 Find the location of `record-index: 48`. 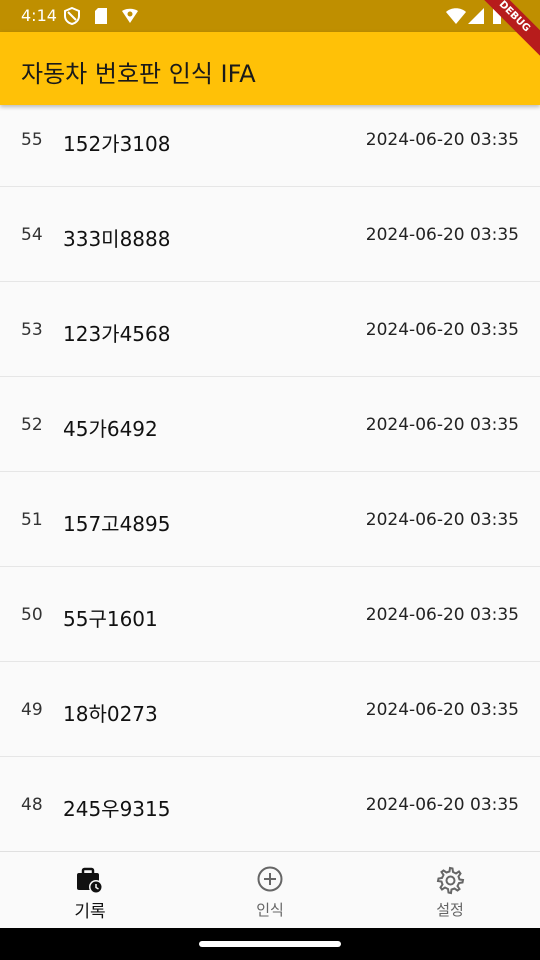

record-index: 48 is located at coordinates (32, 805).